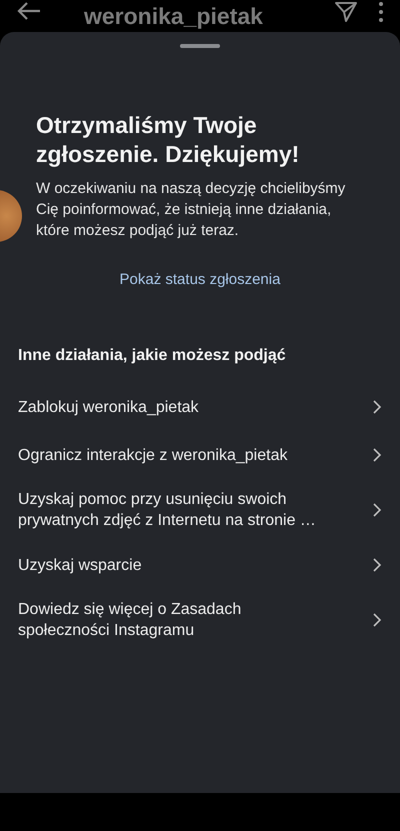 The image size is (400, 831). What do you see at coordinates (200, 279) in the screenshot?
I see `report-status-link: Pokaż status zgłoszenia` at bounding box center [200, 279].